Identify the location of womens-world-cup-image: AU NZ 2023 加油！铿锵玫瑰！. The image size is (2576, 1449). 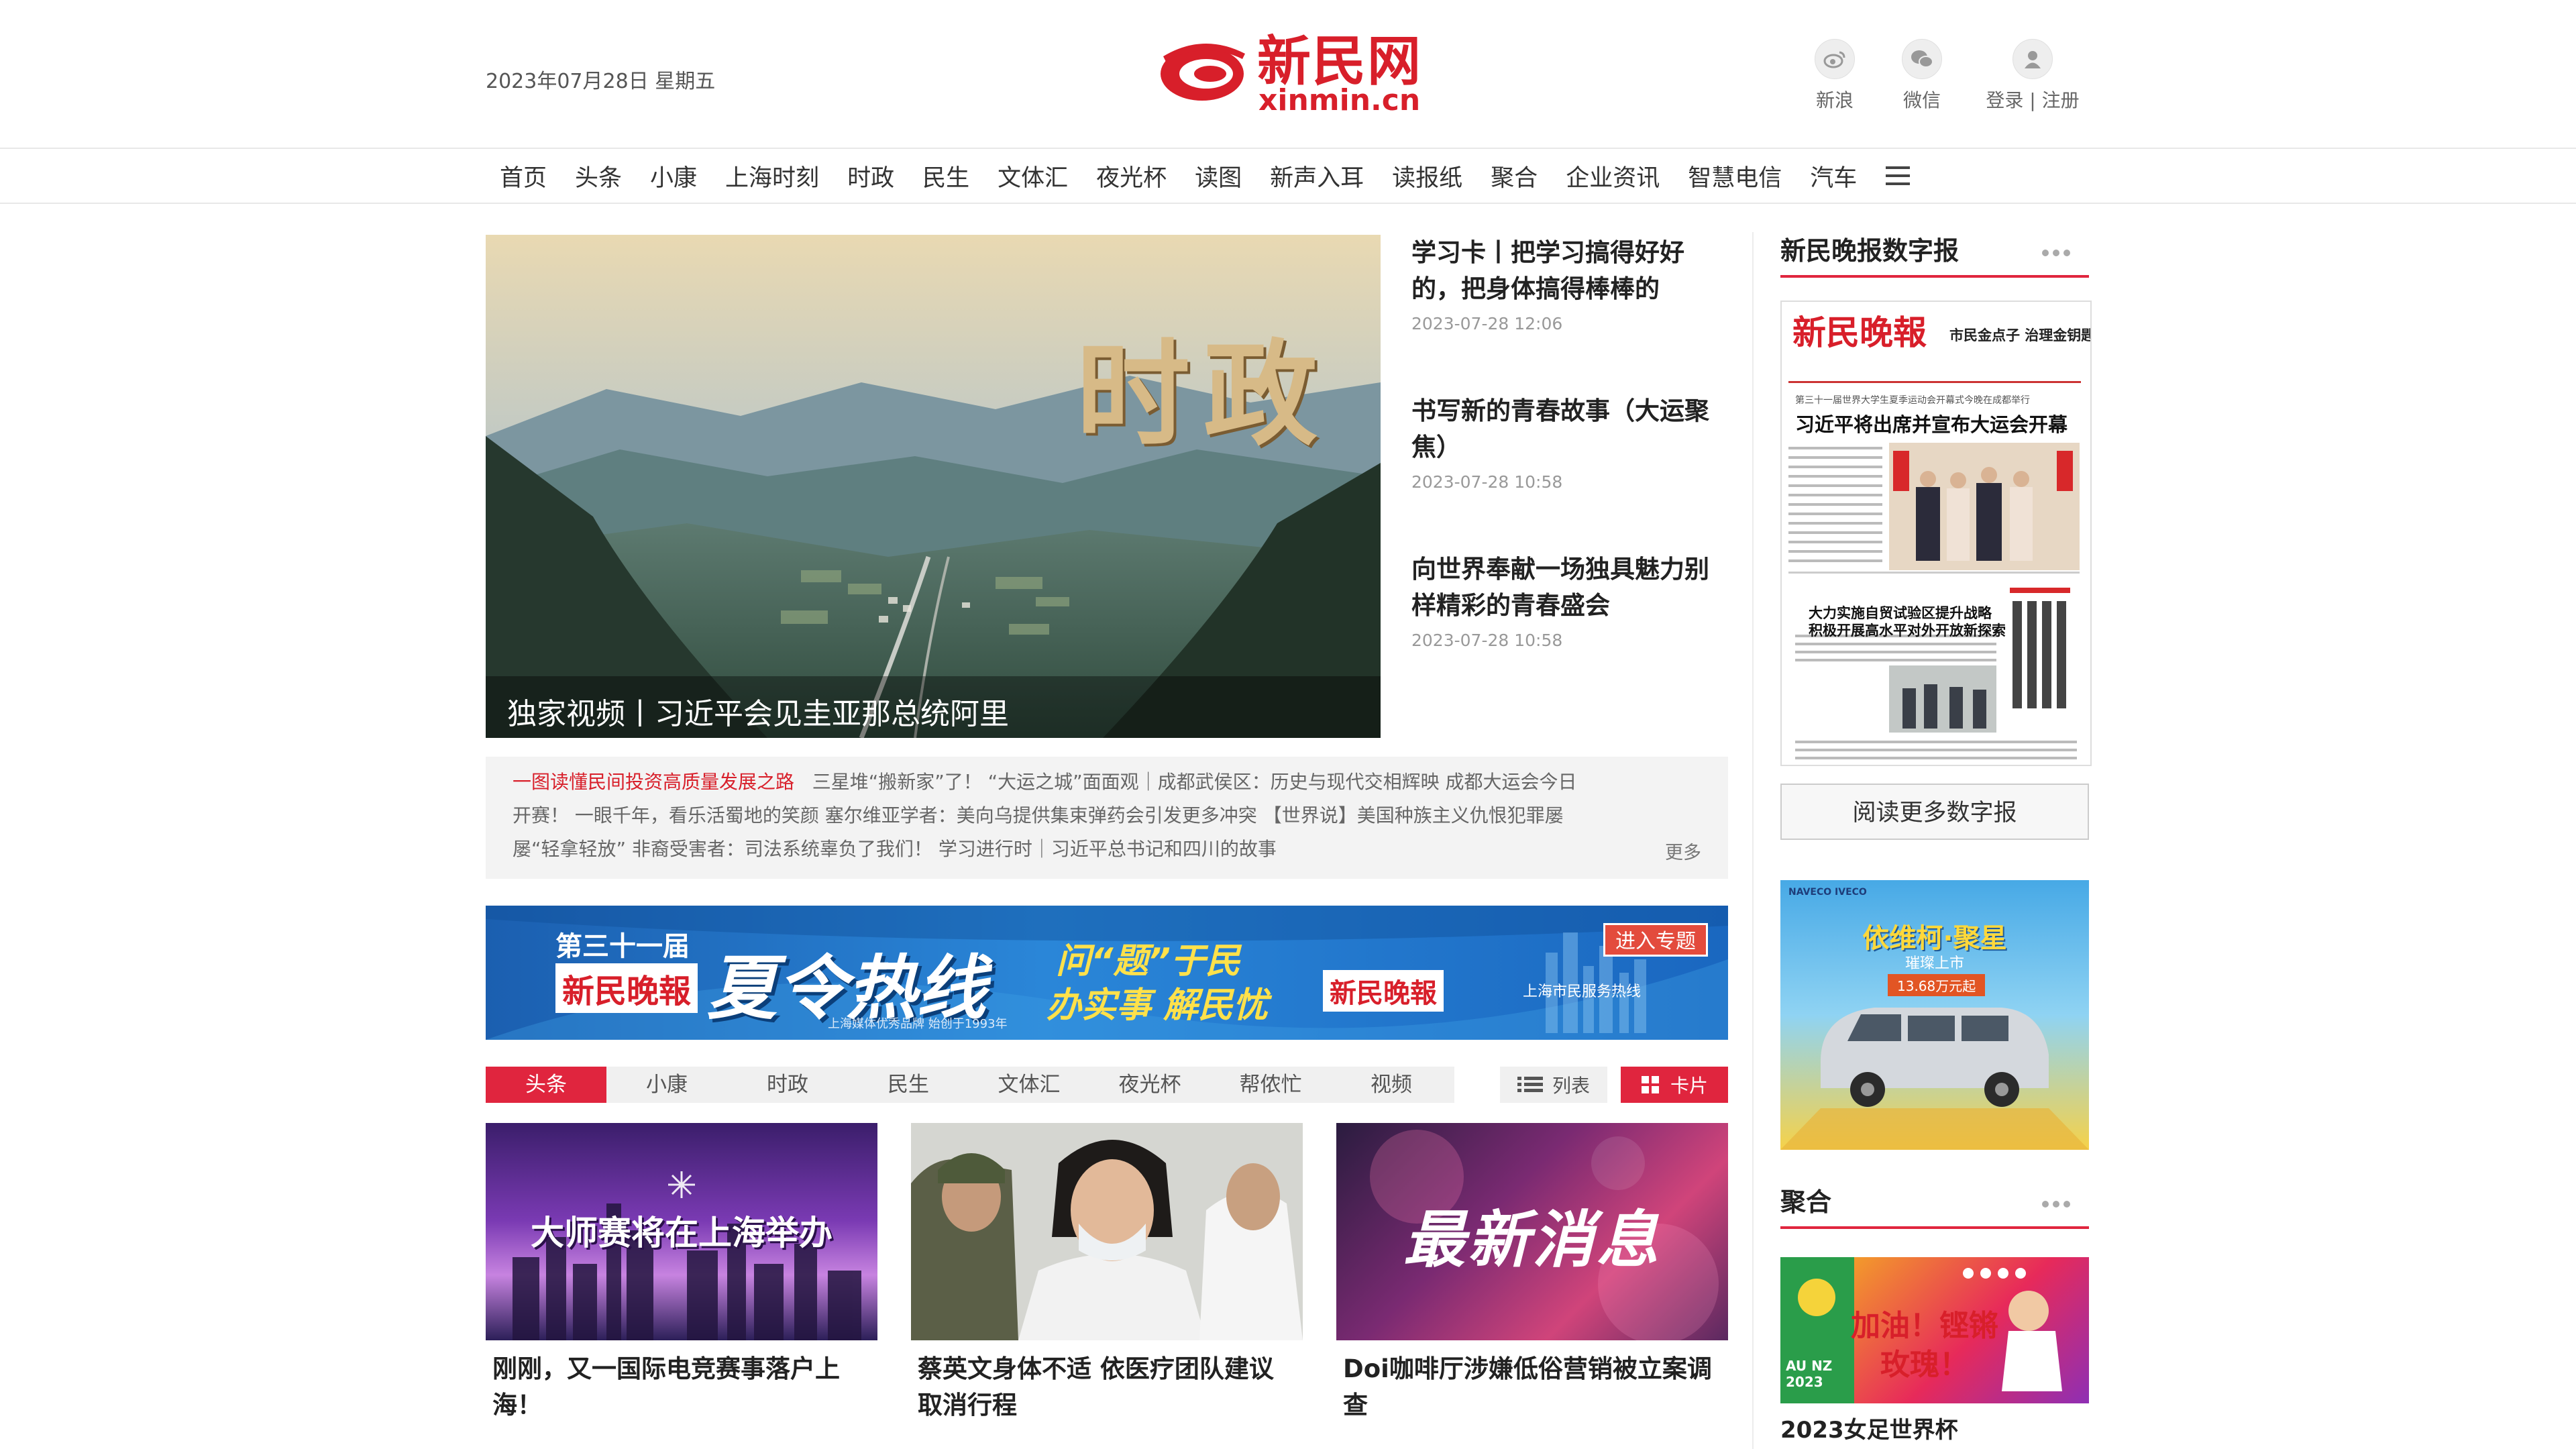
(1934, 1330).